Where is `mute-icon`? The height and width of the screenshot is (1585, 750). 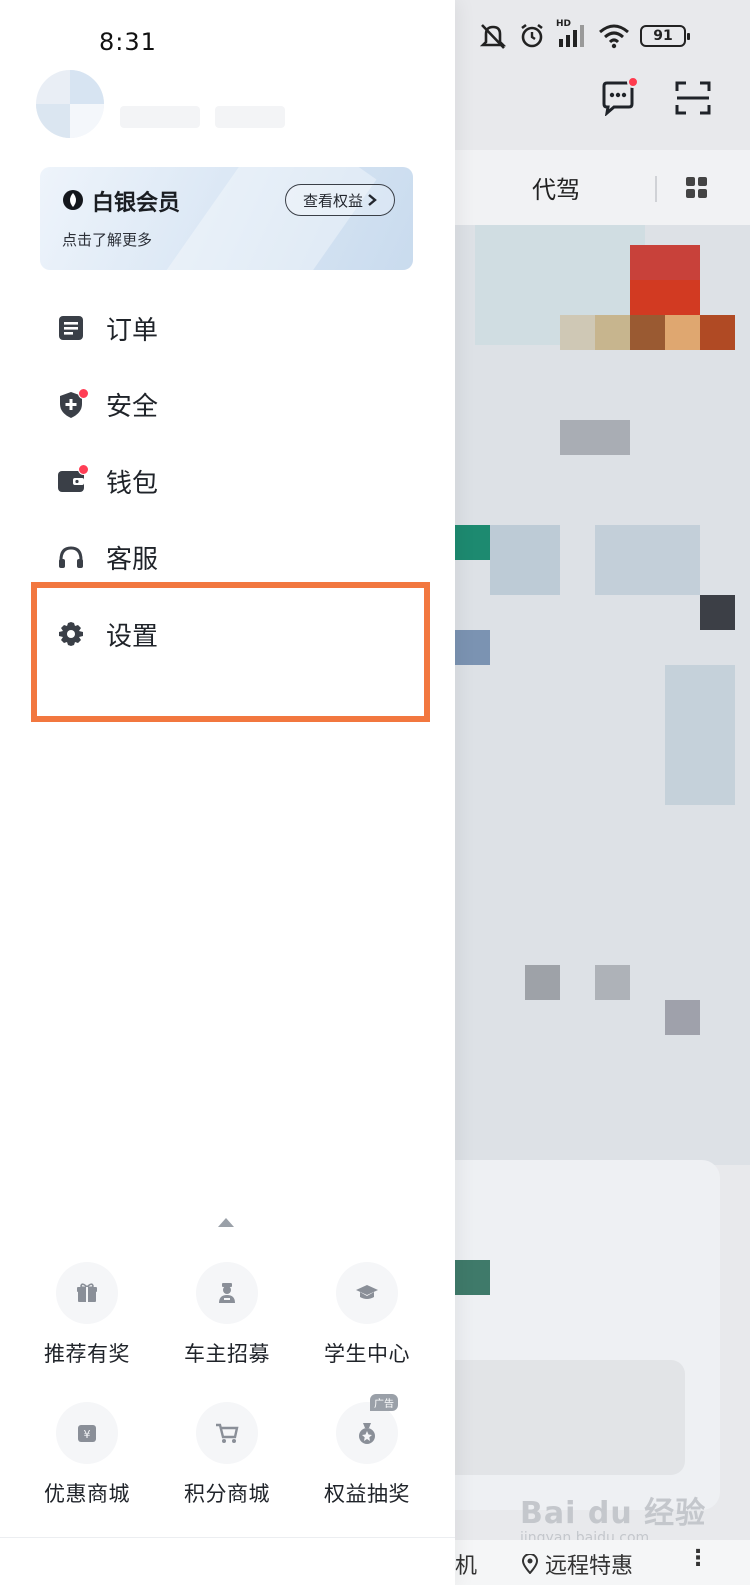
mute-icon is located at coordinates (493, 36).